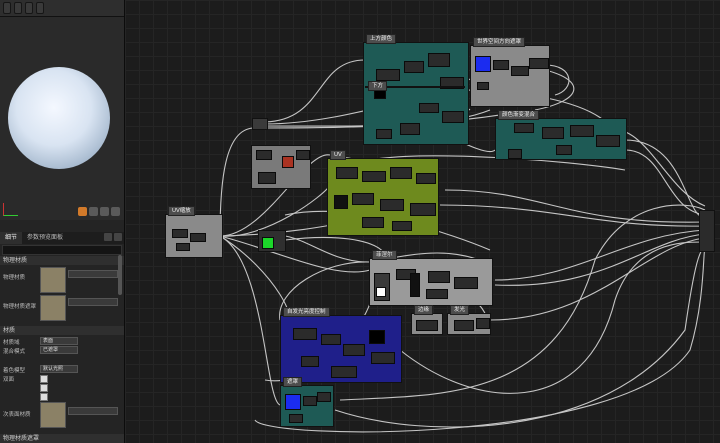 The image size is (720, 443). I want to click on details-scrollbar, so click(120, 275).